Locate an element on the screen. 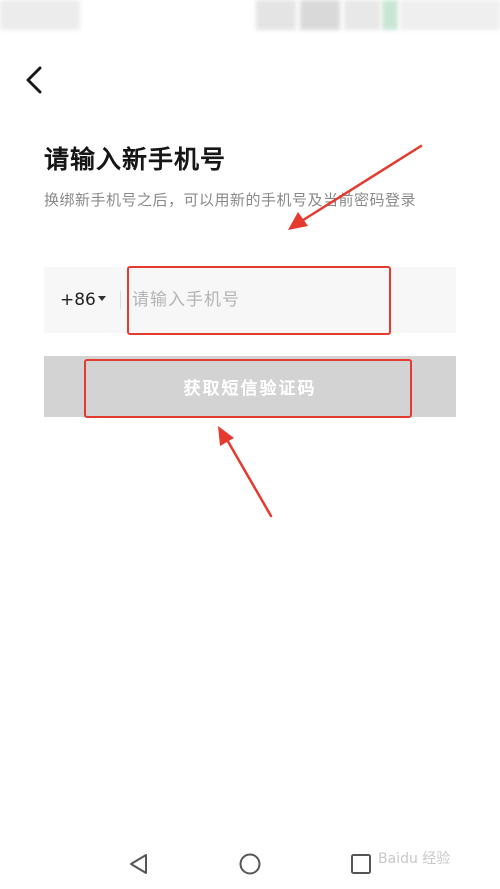 The height and width of the screenshot is (889, 500). chevron-left-icon is located at coordinates (34, 80).